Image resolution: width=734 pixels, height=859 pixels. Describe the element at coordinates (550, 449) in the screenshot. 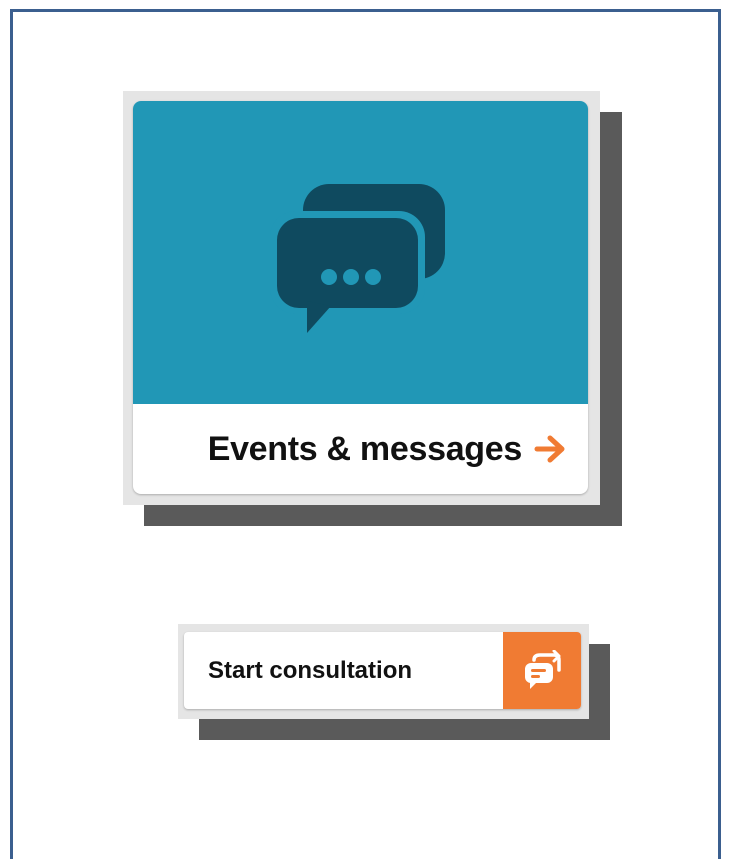

I see `arrow-right-icon` at that location.